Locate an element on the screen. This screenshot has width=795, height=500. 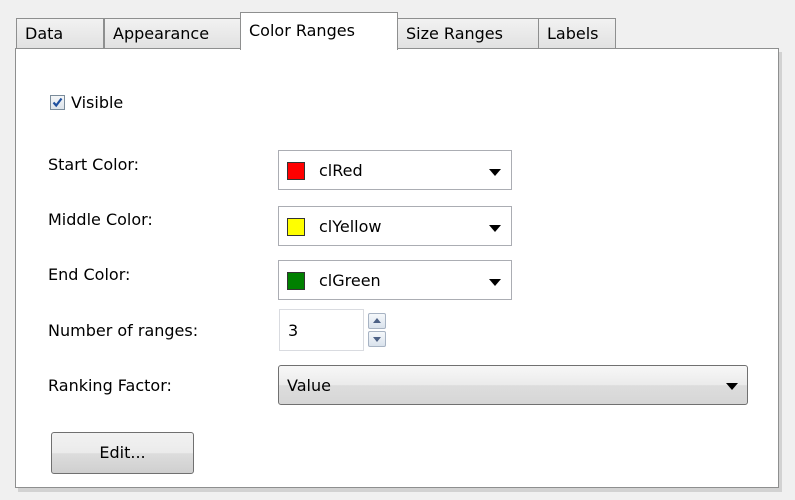
end-color-label: End Color: is located at coordinates (89, 274).